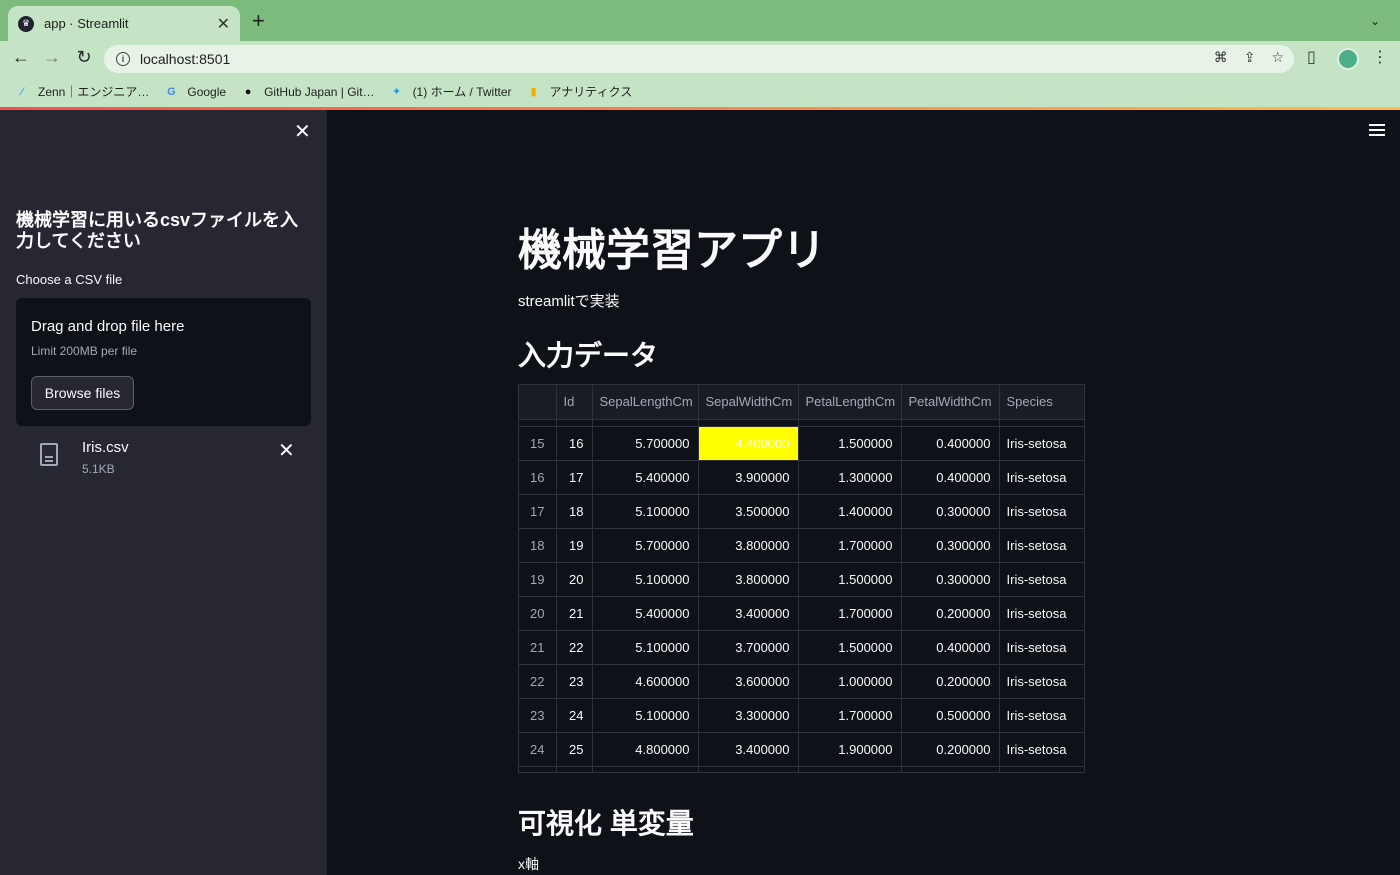  I want to click on table-cell: 4.600000, so click(645, 681).